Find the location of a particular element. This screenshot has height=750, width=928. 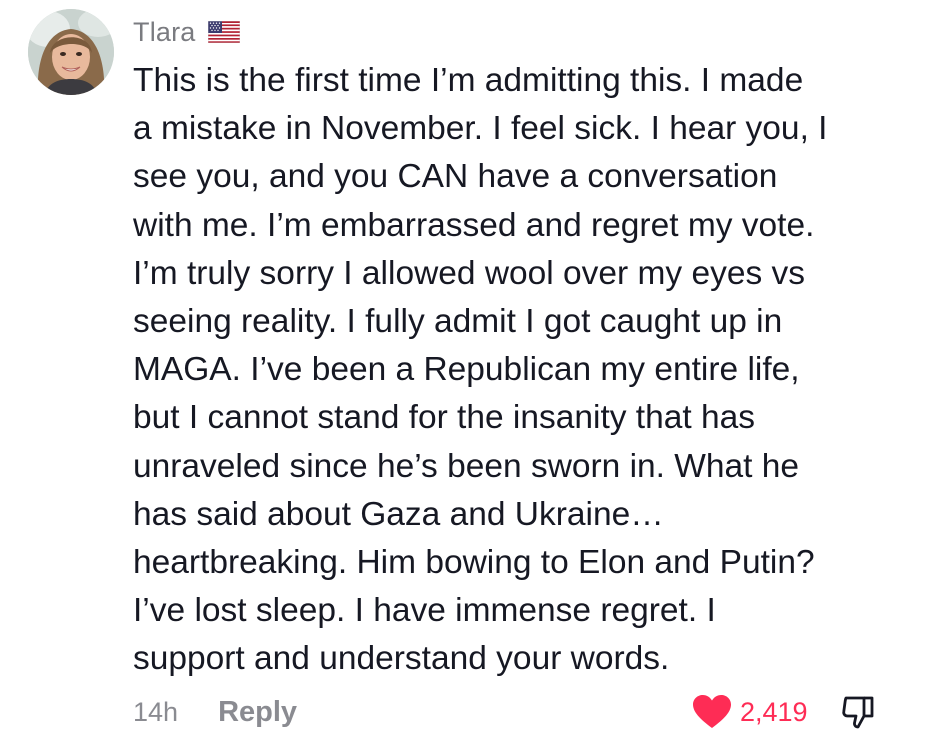

avatar-image is located at coordinates (71, 52).